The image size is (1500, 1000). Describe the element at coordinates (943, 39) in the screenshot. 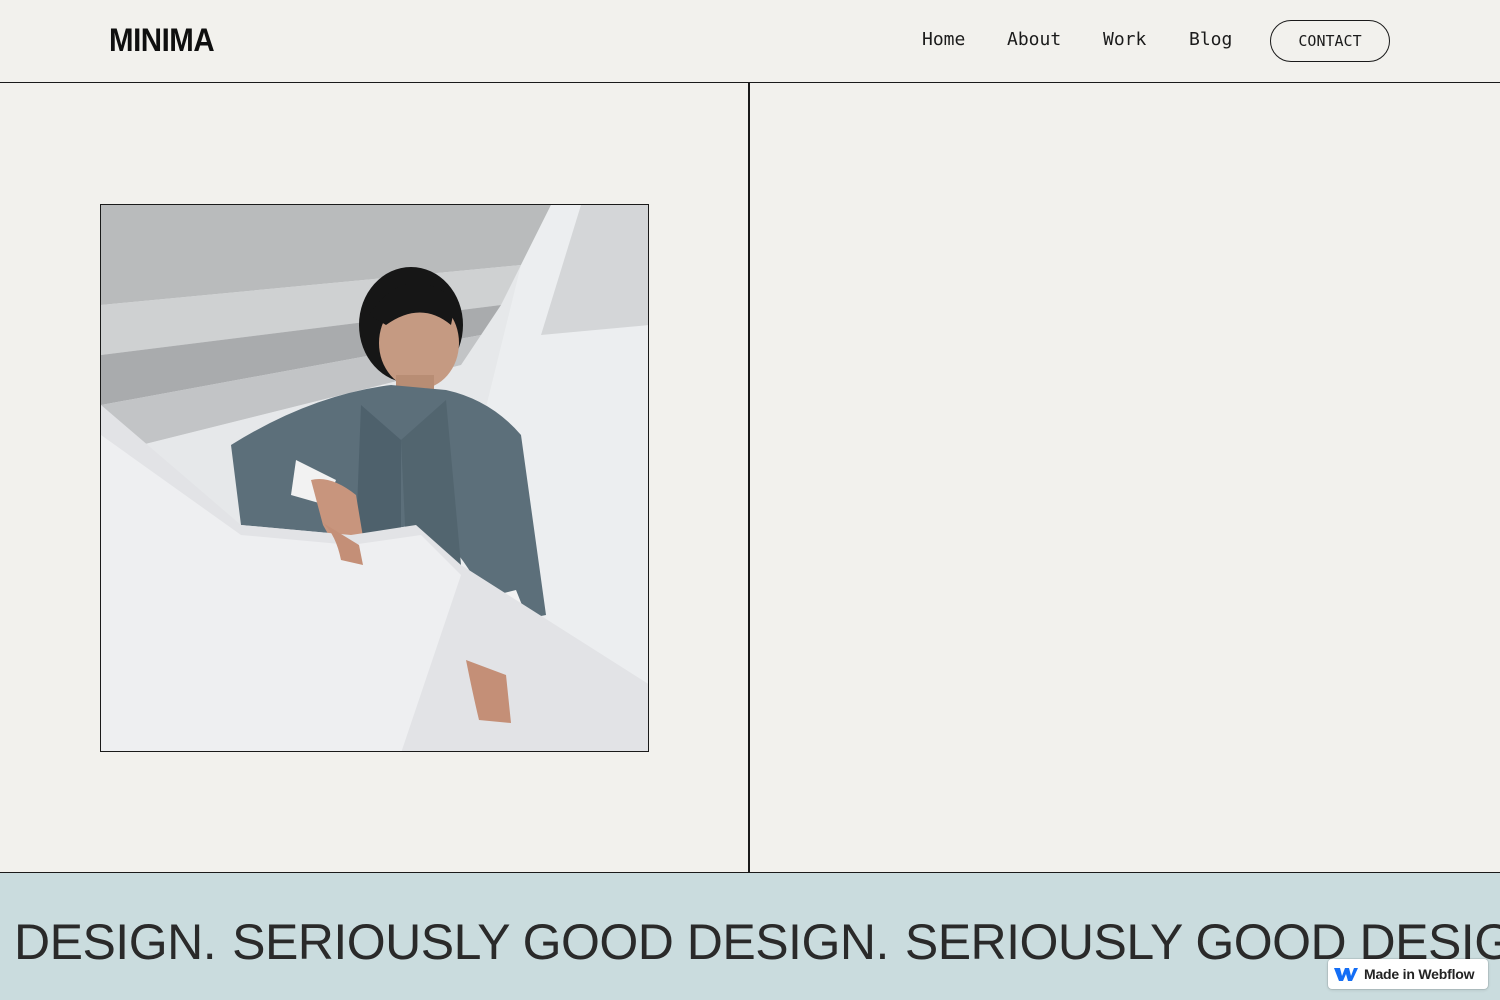

I see `nav-home: Home` at that location.